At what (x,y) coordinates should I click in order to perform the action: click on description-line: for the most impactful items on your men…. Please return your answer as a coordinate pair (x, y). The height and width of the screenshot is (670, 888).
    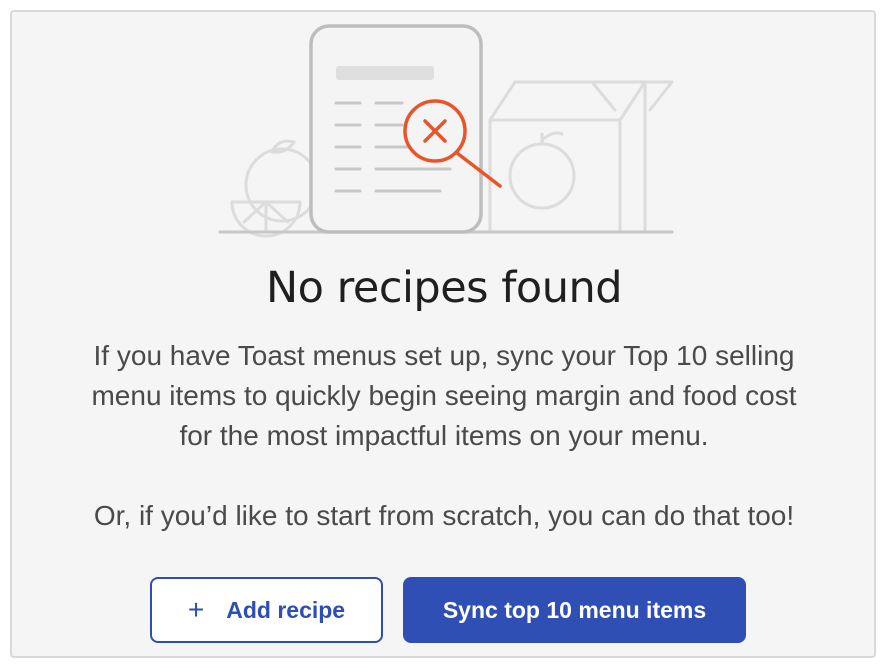
    Looking at the image, I should click on (444, 435).